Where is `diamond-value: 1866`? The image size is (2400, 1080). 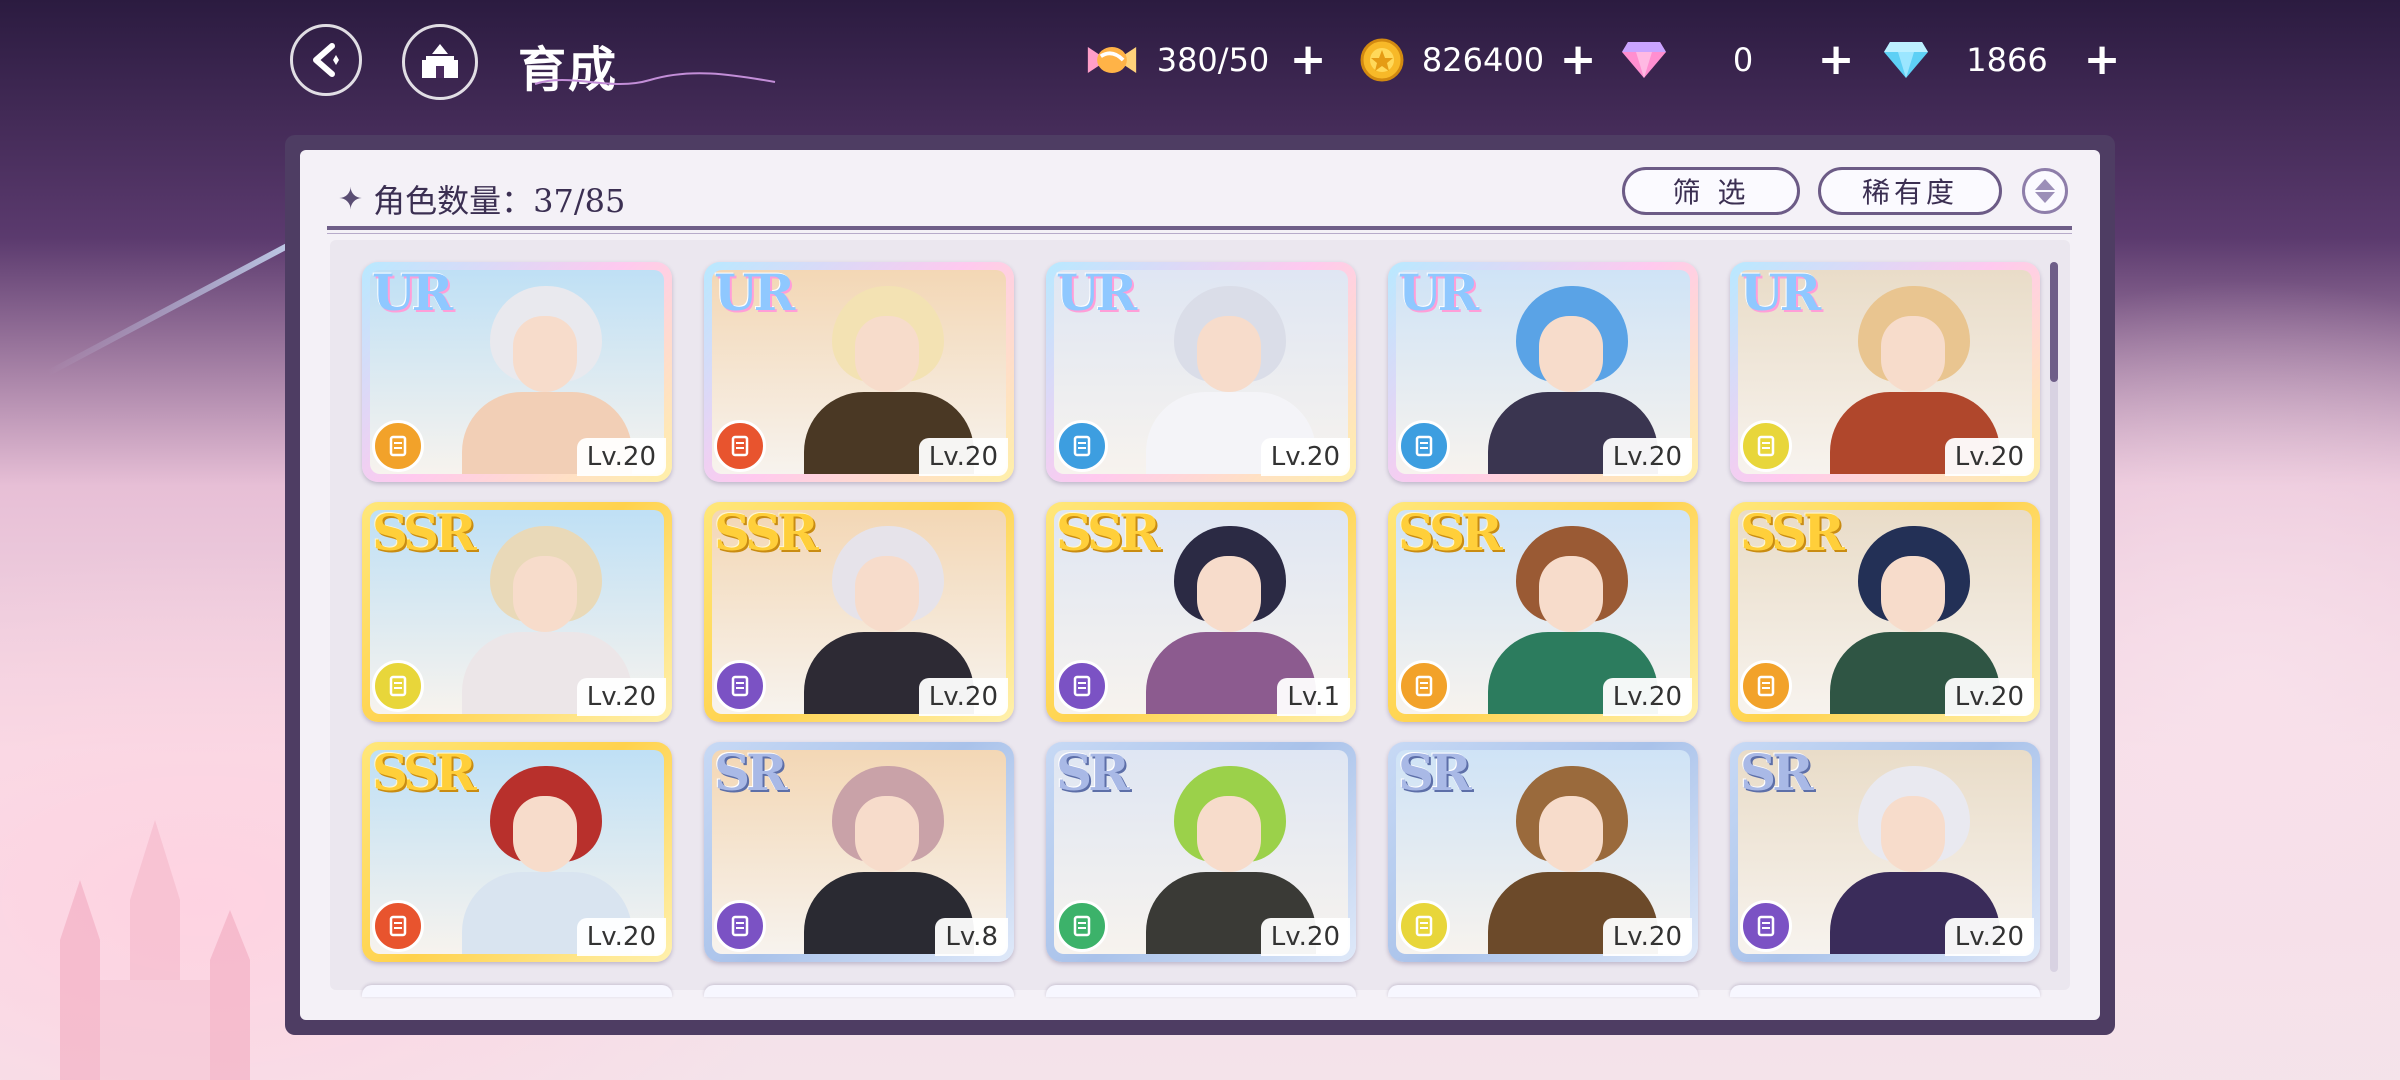
diamond-value: 1866 is located at coordinates (2007, 60).